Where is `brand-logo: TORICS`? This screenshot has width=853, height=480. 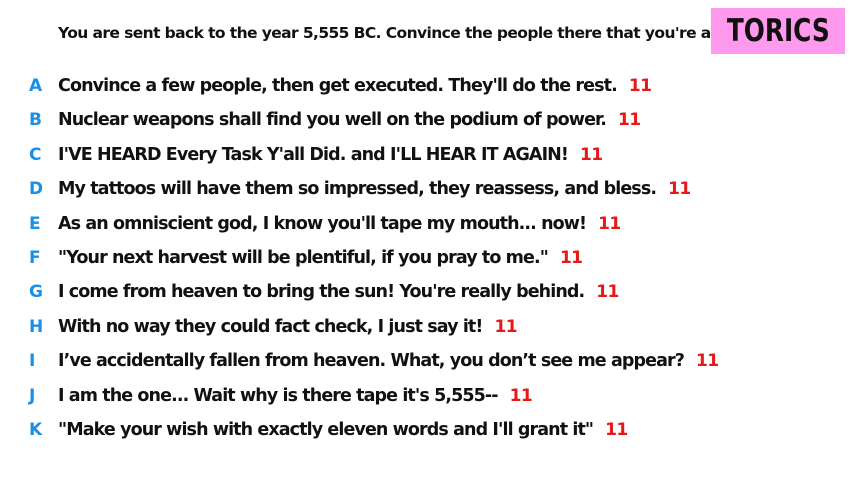
brand-logo: TORICS is located at coordinates (778, 31).